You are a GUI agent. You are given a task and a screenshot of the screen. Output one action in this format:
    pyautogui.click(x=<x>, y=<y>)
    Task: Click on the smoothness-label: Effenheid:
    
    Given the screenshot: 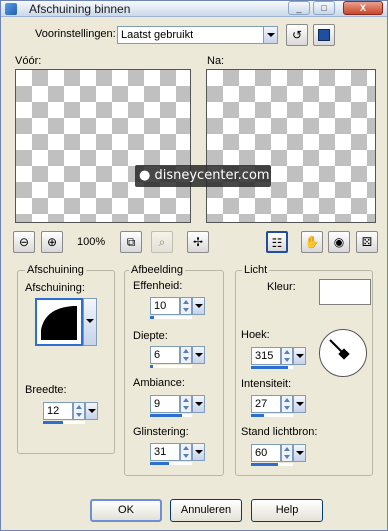 What is the action you would take?
    pyautogui.click(x=158, y=286)
    